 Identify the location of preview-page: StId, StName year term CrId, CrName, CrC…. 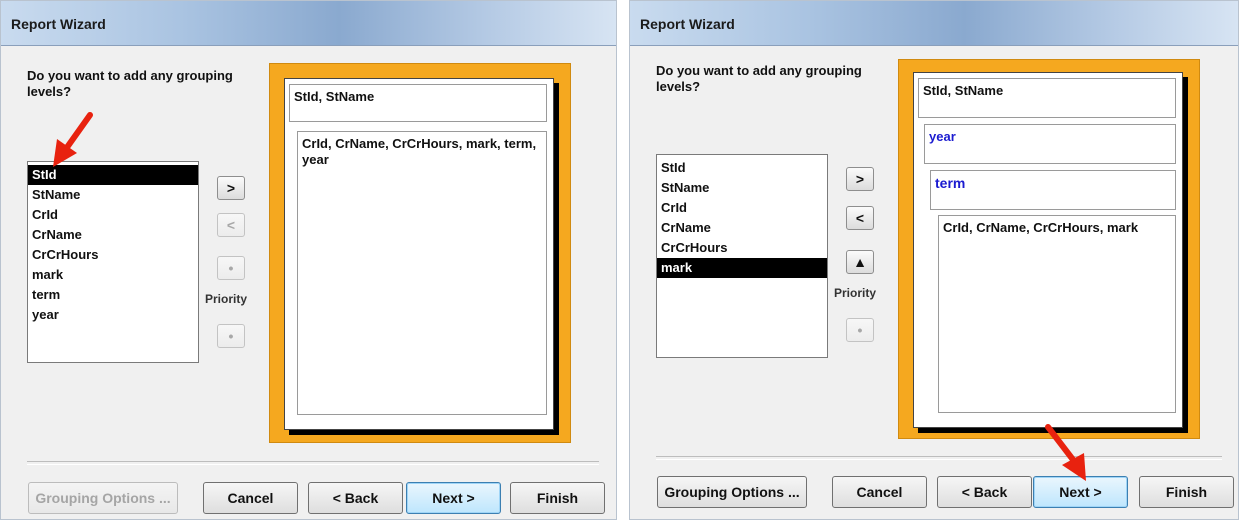
(1048, 250).